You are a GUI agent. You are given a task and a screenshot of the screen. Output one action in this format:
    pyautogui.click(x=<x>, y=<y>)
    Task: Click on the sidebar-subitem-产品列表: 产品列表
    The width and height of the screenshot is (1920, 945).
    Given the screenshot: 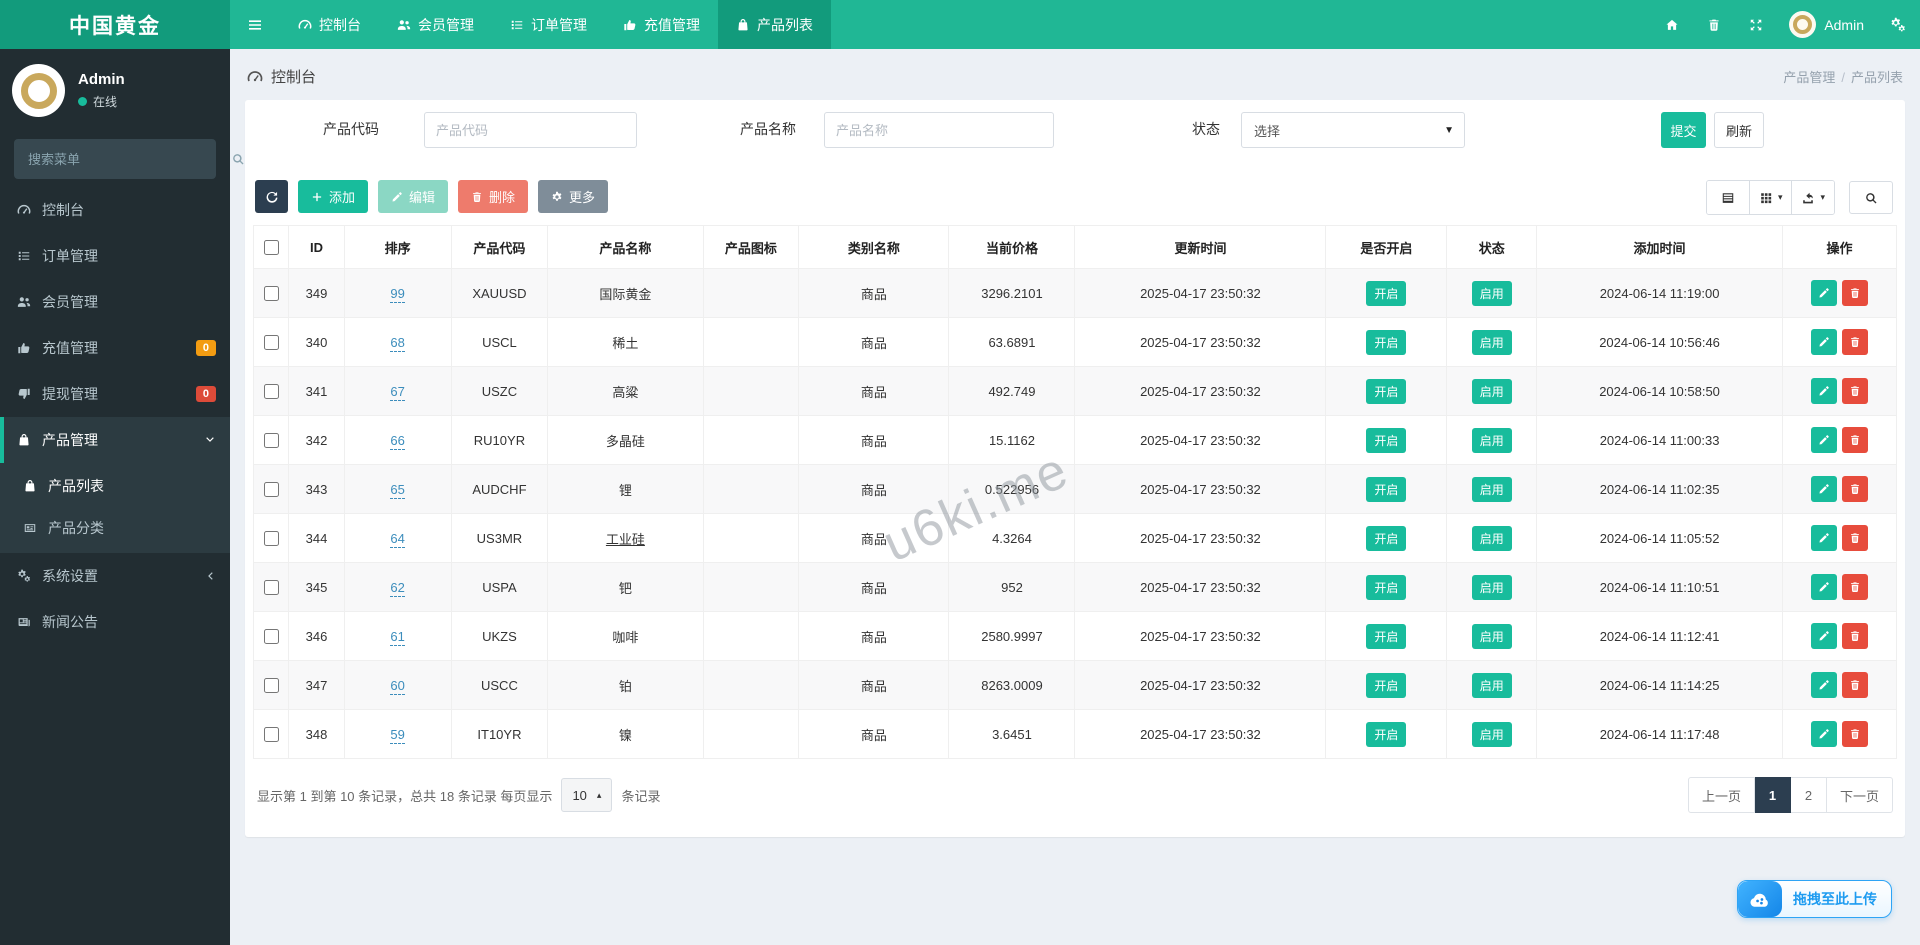 What is the action you would take?
    pyautogui.click(x=115, y=486)
    